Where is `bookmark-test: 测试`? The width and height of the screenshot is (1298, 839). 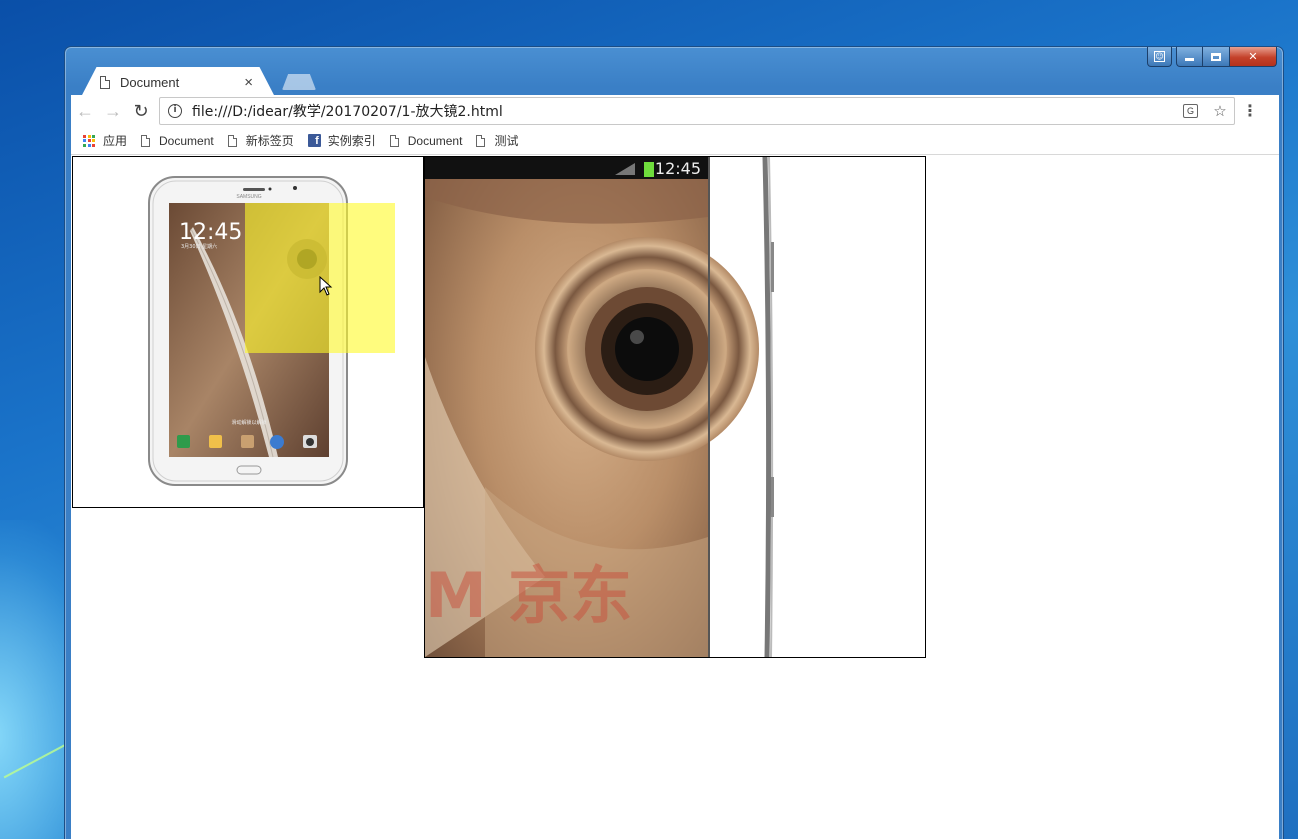 bookmark-test: 测试 is located at coordinates (497, 140).